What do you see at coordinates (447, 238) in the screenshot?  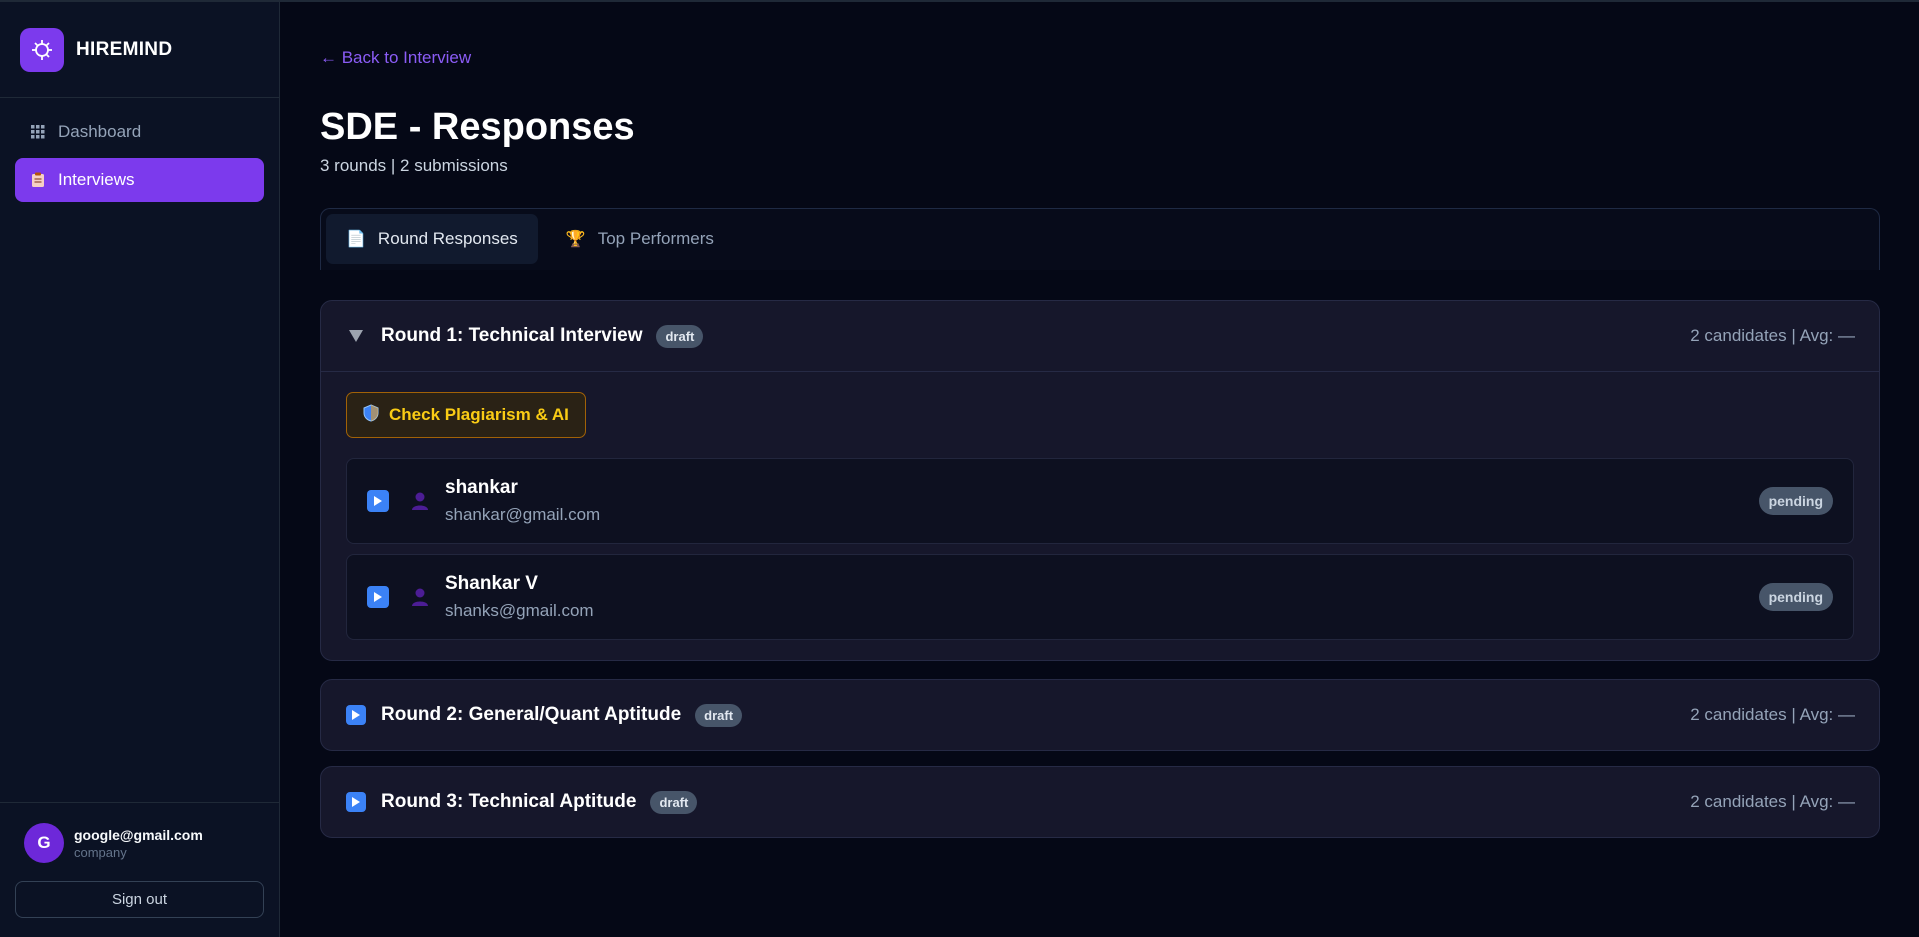 I see `tab-label: Round Responses` at bounding box center [447, 238].